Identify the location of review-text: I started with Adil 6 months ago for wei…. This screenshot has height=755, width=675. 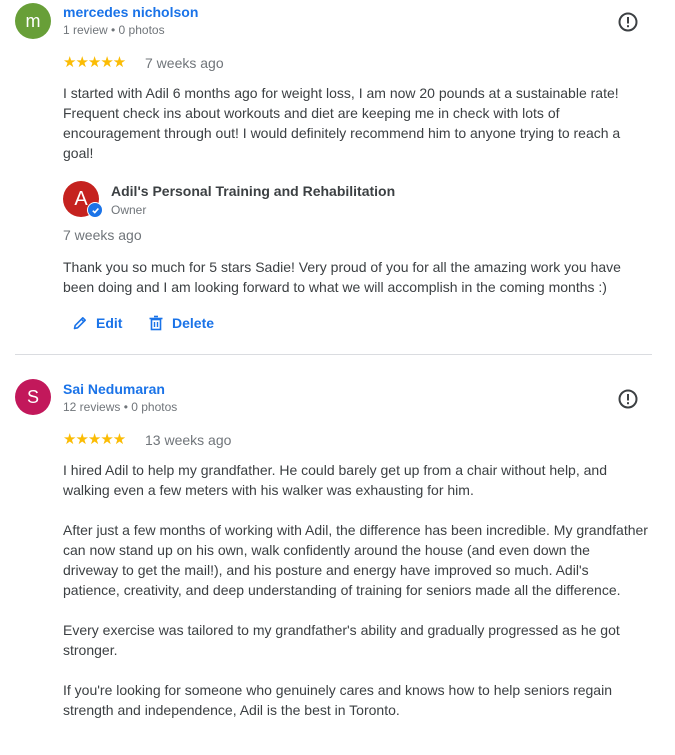
(344, 123).